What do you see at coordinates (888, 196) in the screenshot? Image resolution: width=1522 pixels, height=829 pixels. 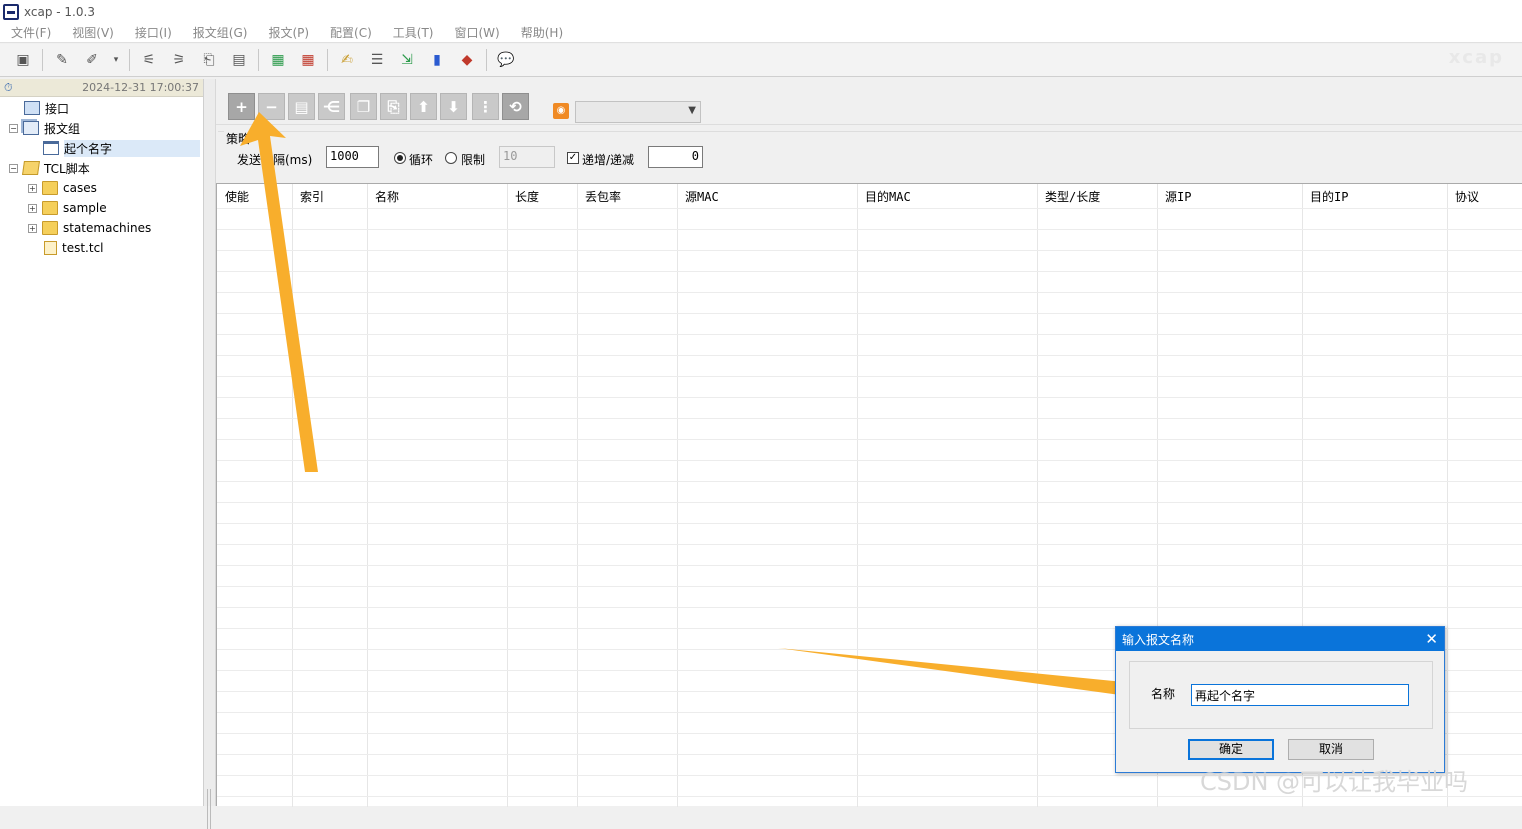 I see `col-header-dst-mac: 目的MAC` at bounding box center [888, 196].